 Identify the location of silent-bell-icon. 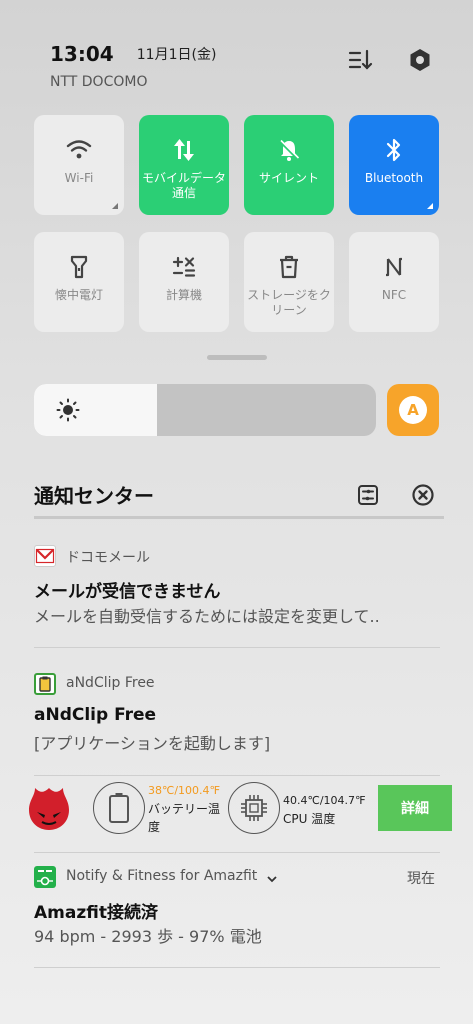
(289, 150).